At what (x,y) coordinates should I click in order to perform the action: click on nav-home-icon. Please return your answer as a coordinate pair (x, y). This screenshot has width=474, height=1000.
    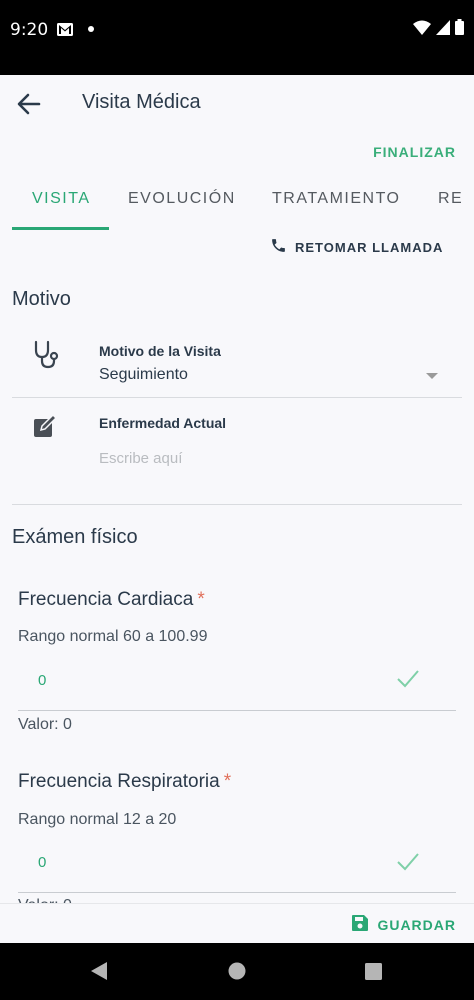
    Looking at the image, I should click on (237, 973).